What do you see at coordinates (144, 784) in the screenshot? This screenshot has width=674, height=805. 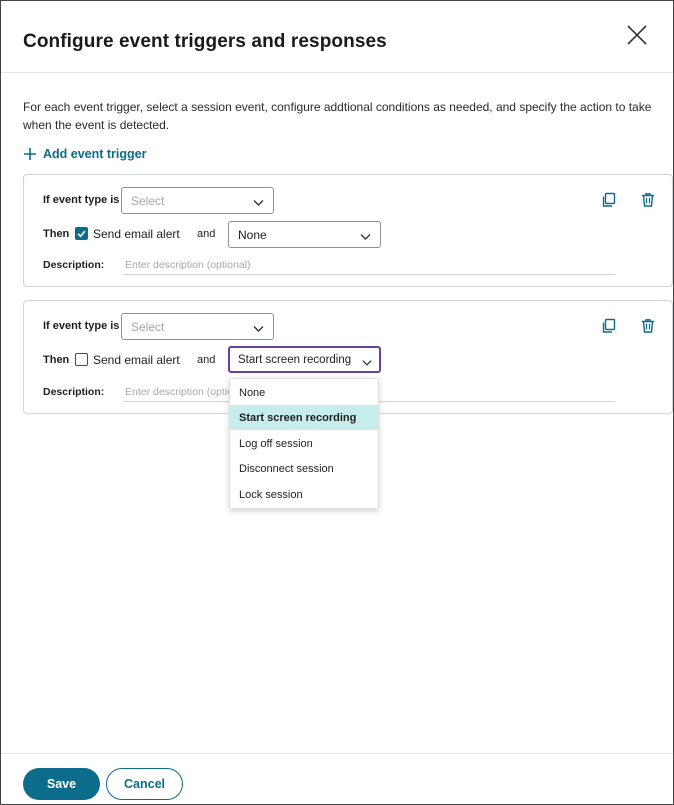 I see `cancel-button: Cancel` at bounding box center [144, 784].